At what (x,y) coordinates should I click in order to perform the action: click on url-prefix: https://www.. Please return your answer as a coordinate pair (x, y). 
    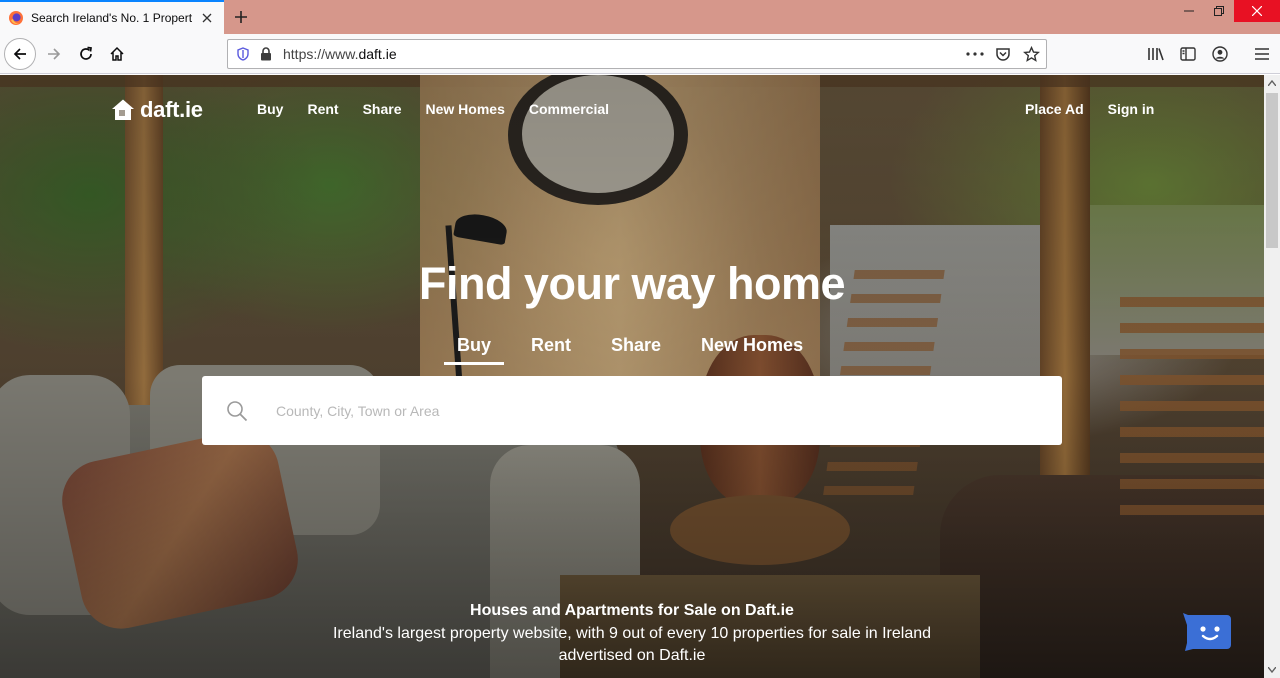
    Looking at the image, I should click on (321, 54).